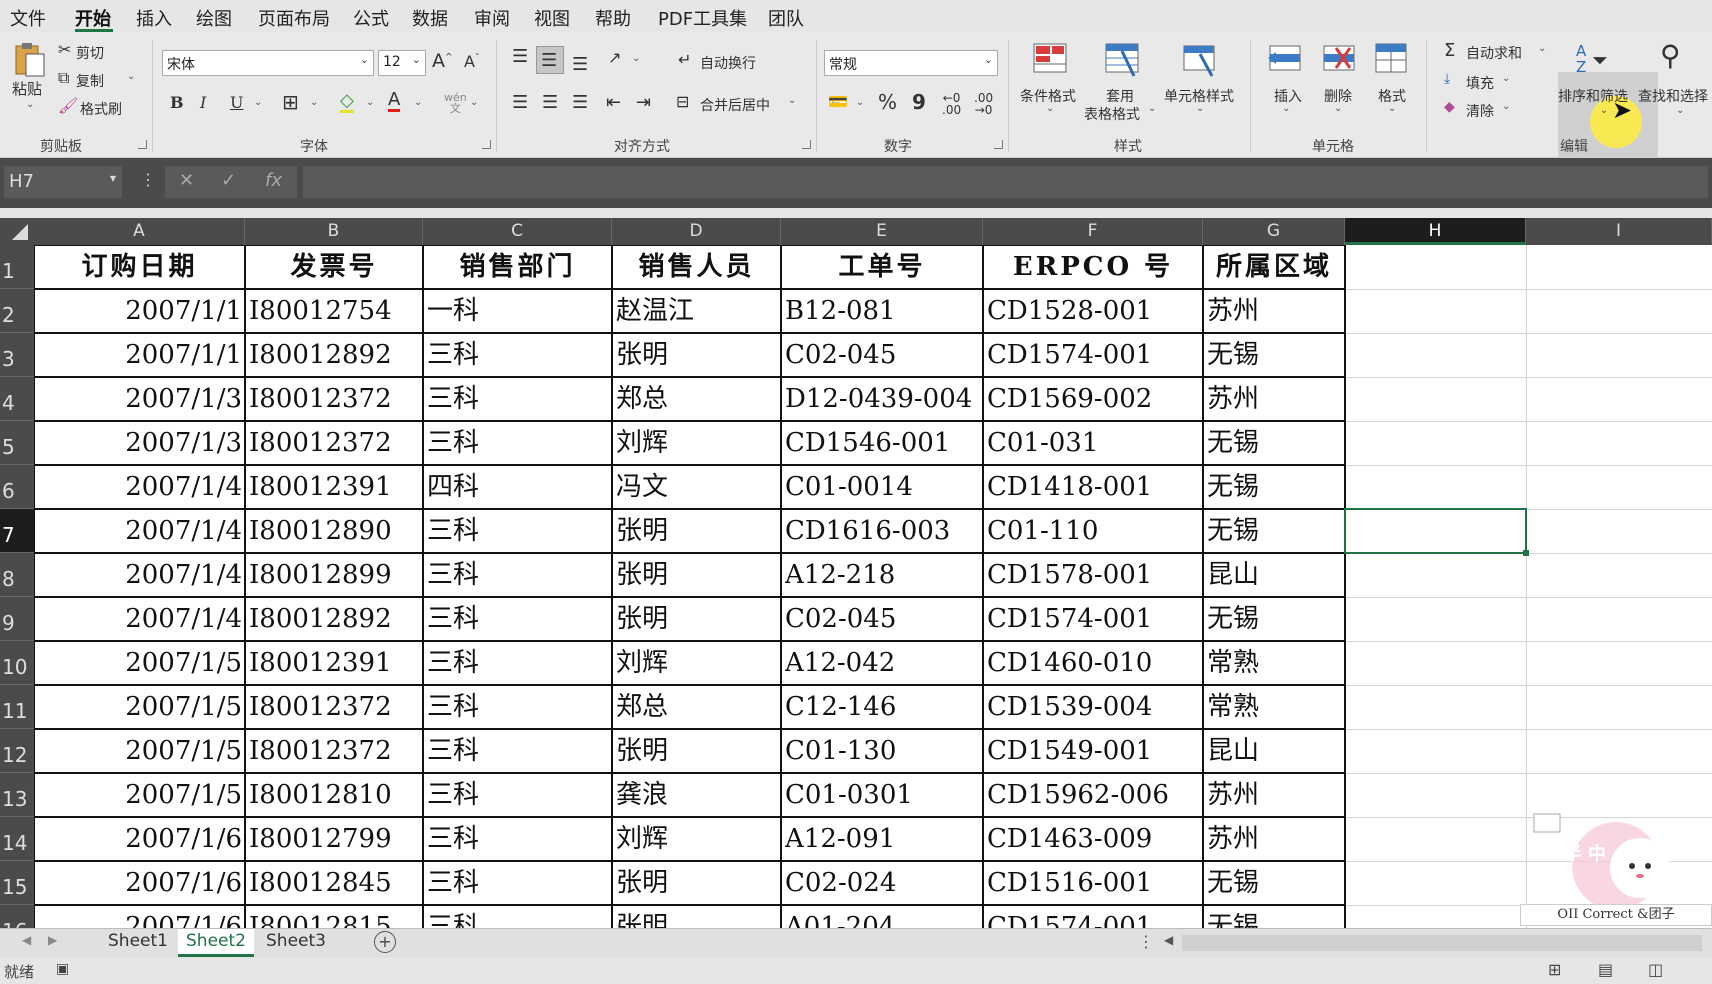 The width and height of the screenshot is (1712, 984). Describe the element at coordinates (806, 144) in the screenshot. I see `alignment-launcher-icon` at that location.